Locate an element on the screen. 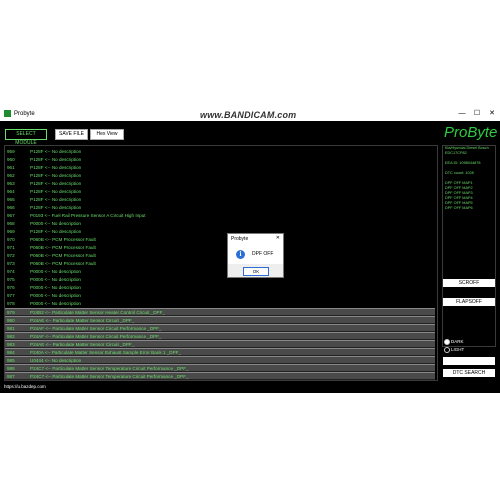 This screenshot has height=500, width=500. dtc-index: 963 is located at coordinates (11, 183).